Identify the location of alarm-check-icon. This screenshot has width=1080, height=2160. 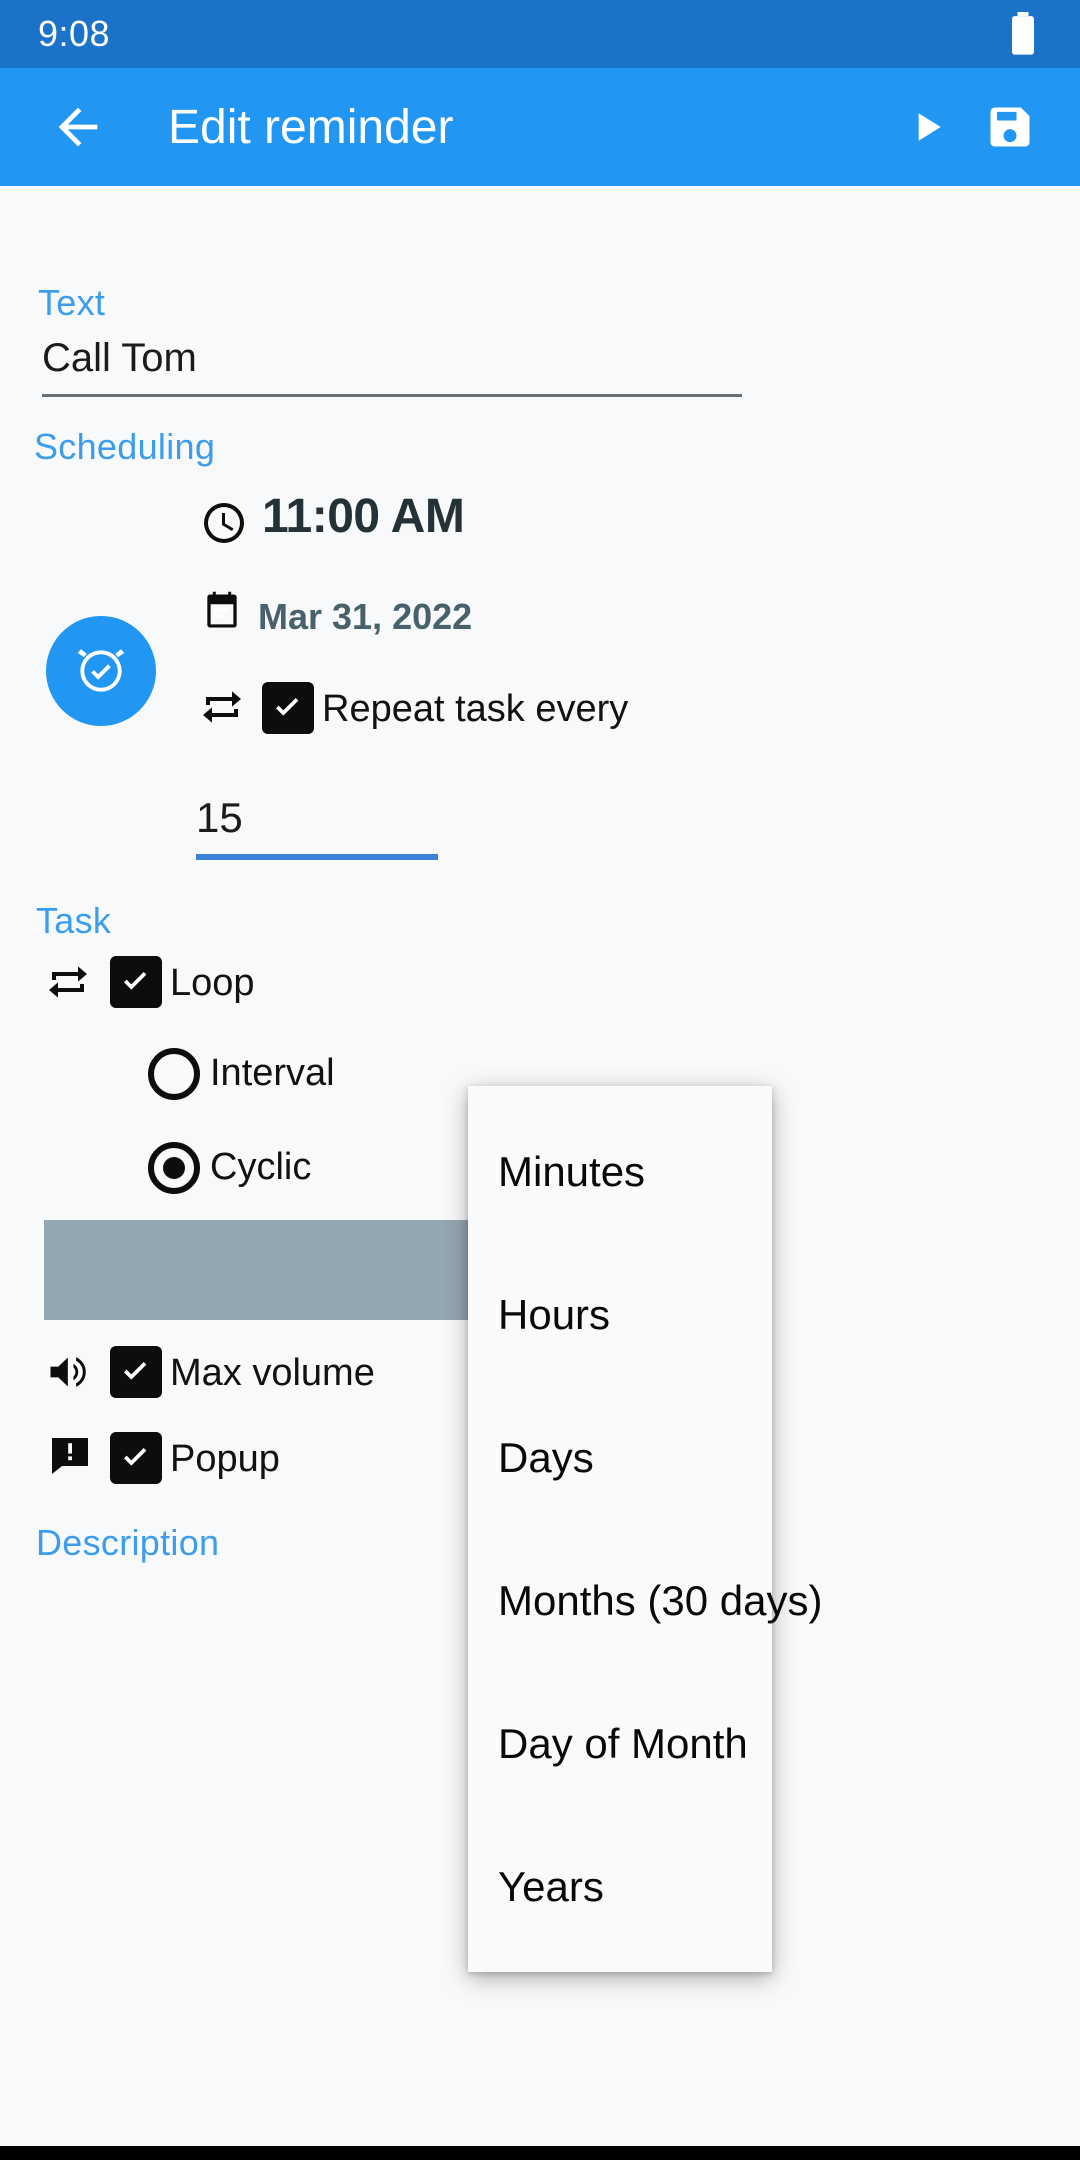
(101, 670).